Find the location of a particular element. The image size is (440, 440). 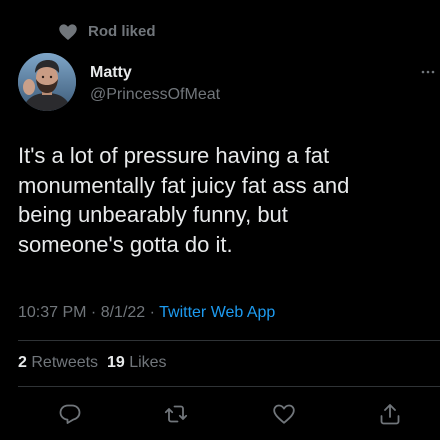

tweet-stats: 2 Retweets 19 Likes is located at coordinates (92, 363).